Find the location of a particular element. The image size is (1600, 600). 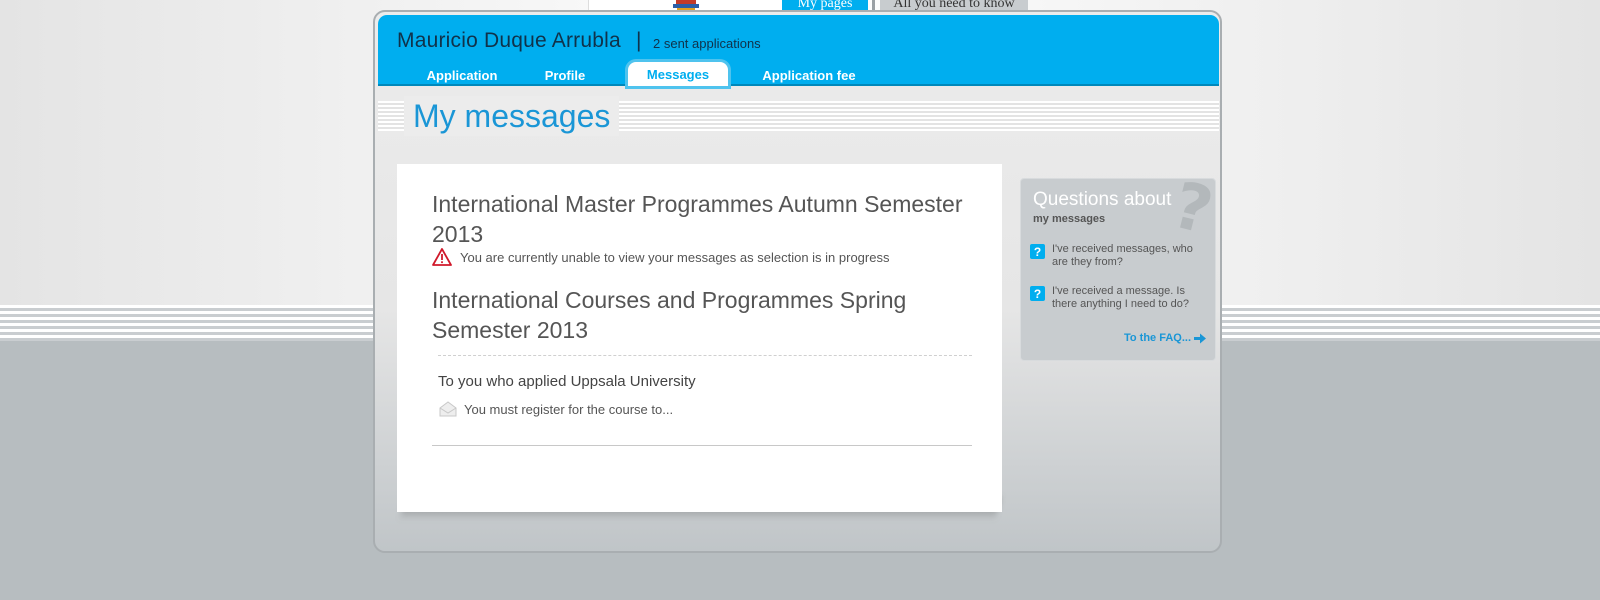

envelope-icon is located at coordinates (448, 409).